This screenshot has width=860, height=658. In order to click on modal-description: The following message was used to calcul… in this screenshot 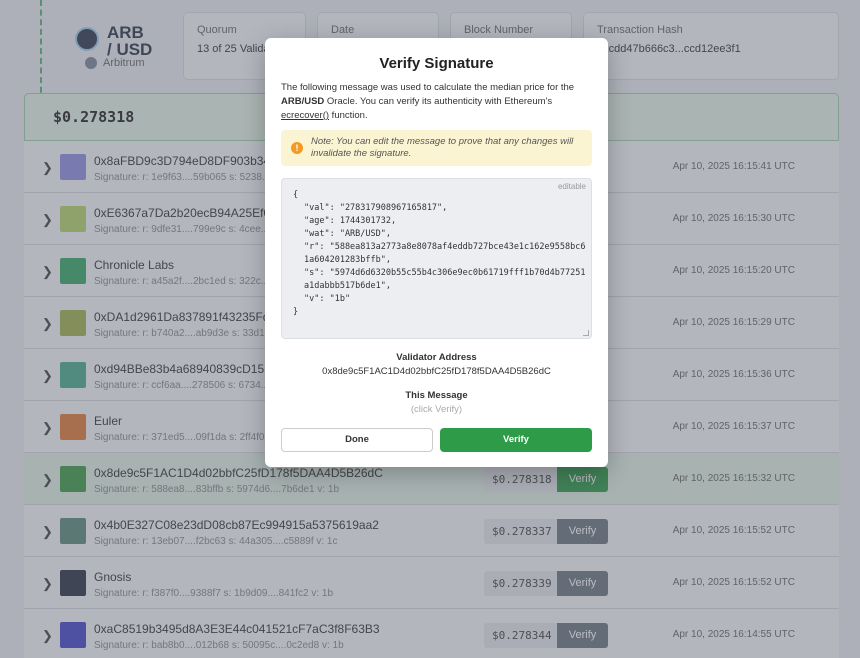, I will do `click(438, 102)`.